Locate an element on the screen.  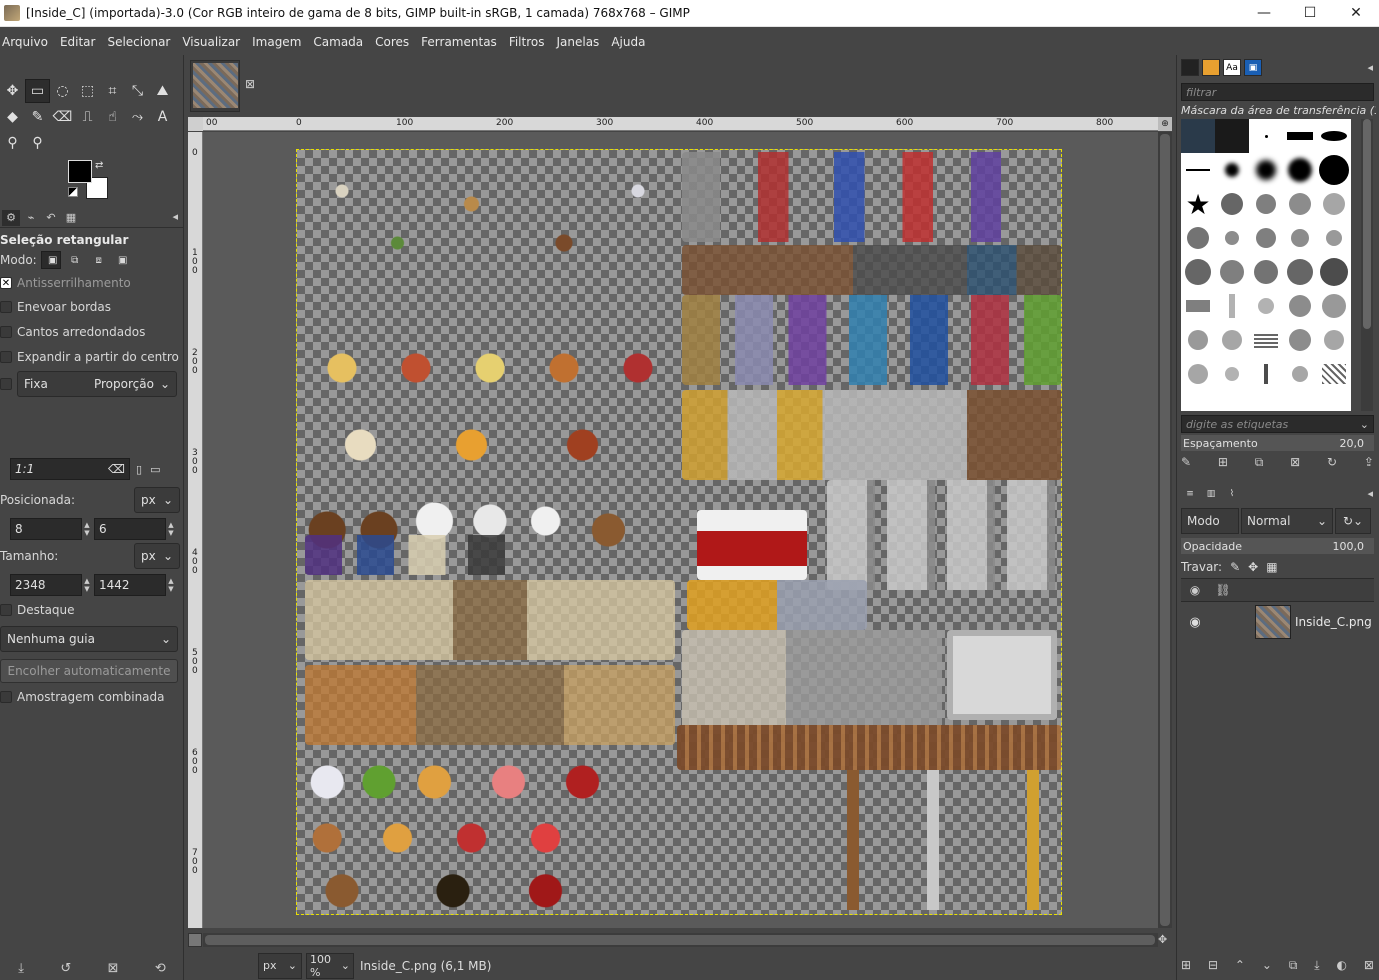
maximize-button: ☐ is located at coordinates (1310, 13).